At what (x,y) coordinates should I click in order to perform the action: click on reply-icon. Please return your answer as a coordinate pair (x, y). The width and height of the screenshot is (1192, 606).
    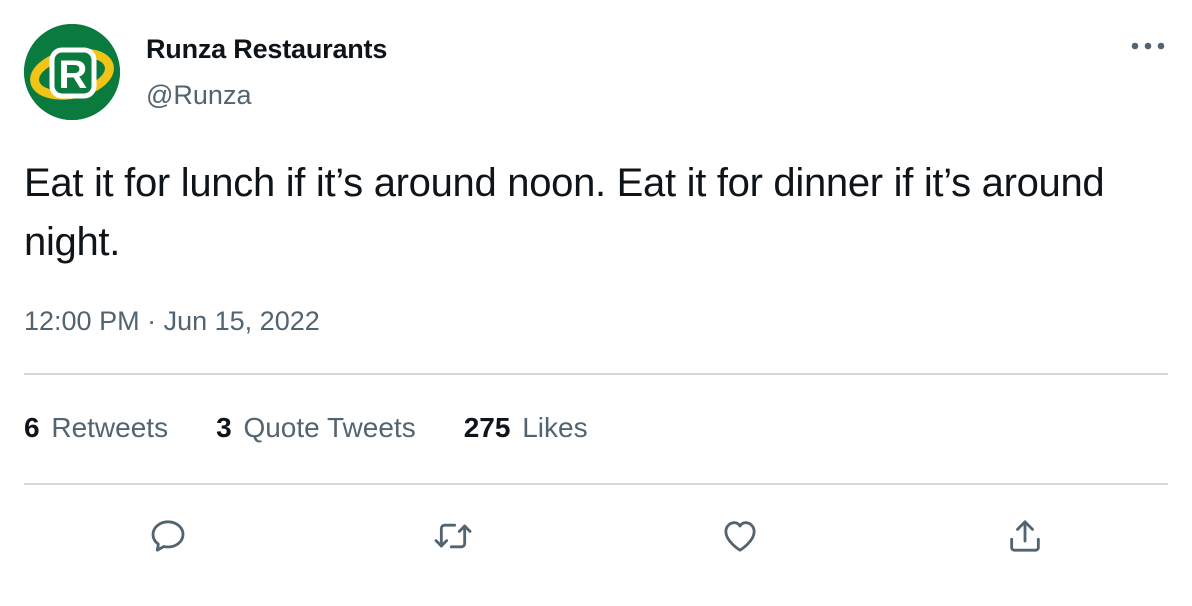
    Looking at the image, I should click on (168, 536).